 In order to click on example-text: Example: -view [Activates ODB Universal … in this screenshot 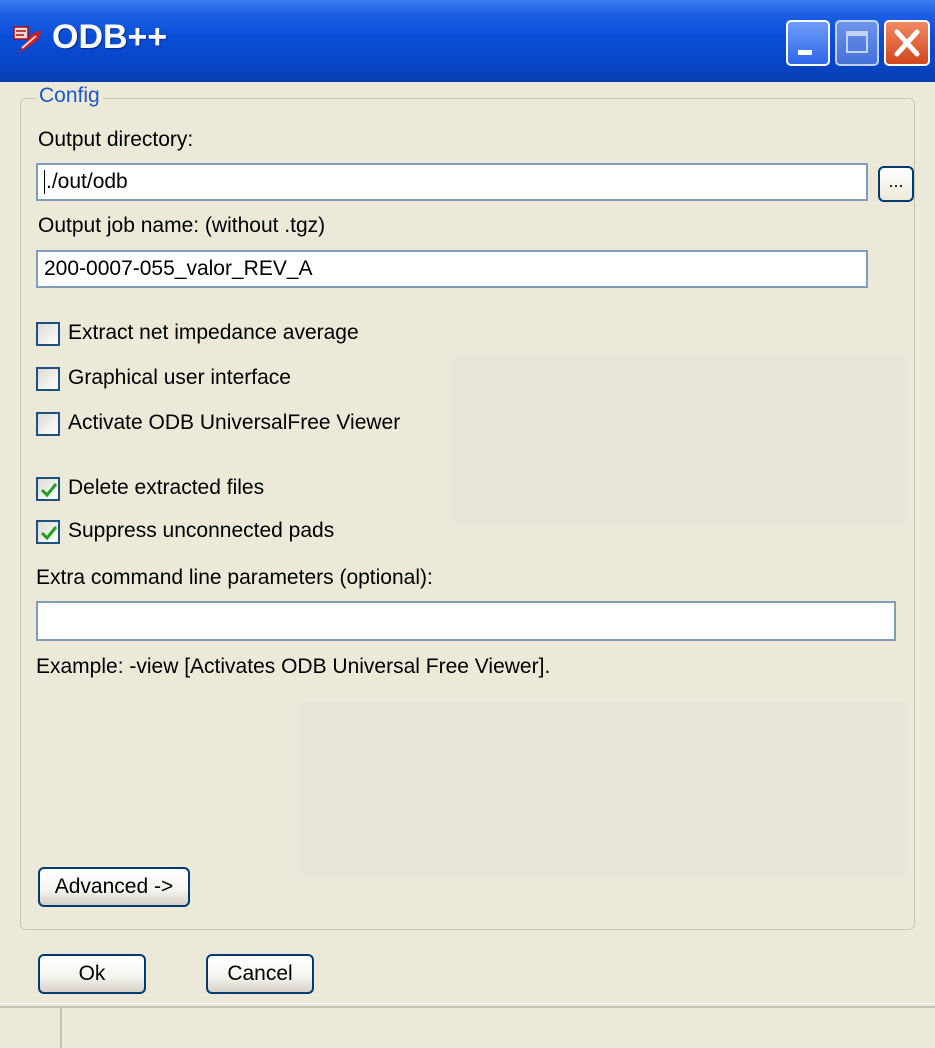, I will do `click(293, 666)`.